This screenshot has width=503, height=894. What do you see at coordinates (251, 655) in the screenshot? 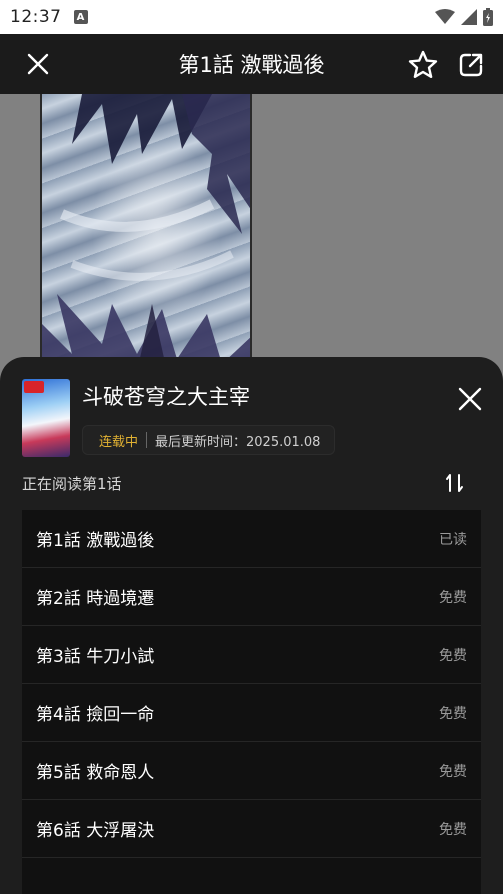
I see `chapter-item: 第3話 牛刀小試 免费` at bounding box center [251, 655].